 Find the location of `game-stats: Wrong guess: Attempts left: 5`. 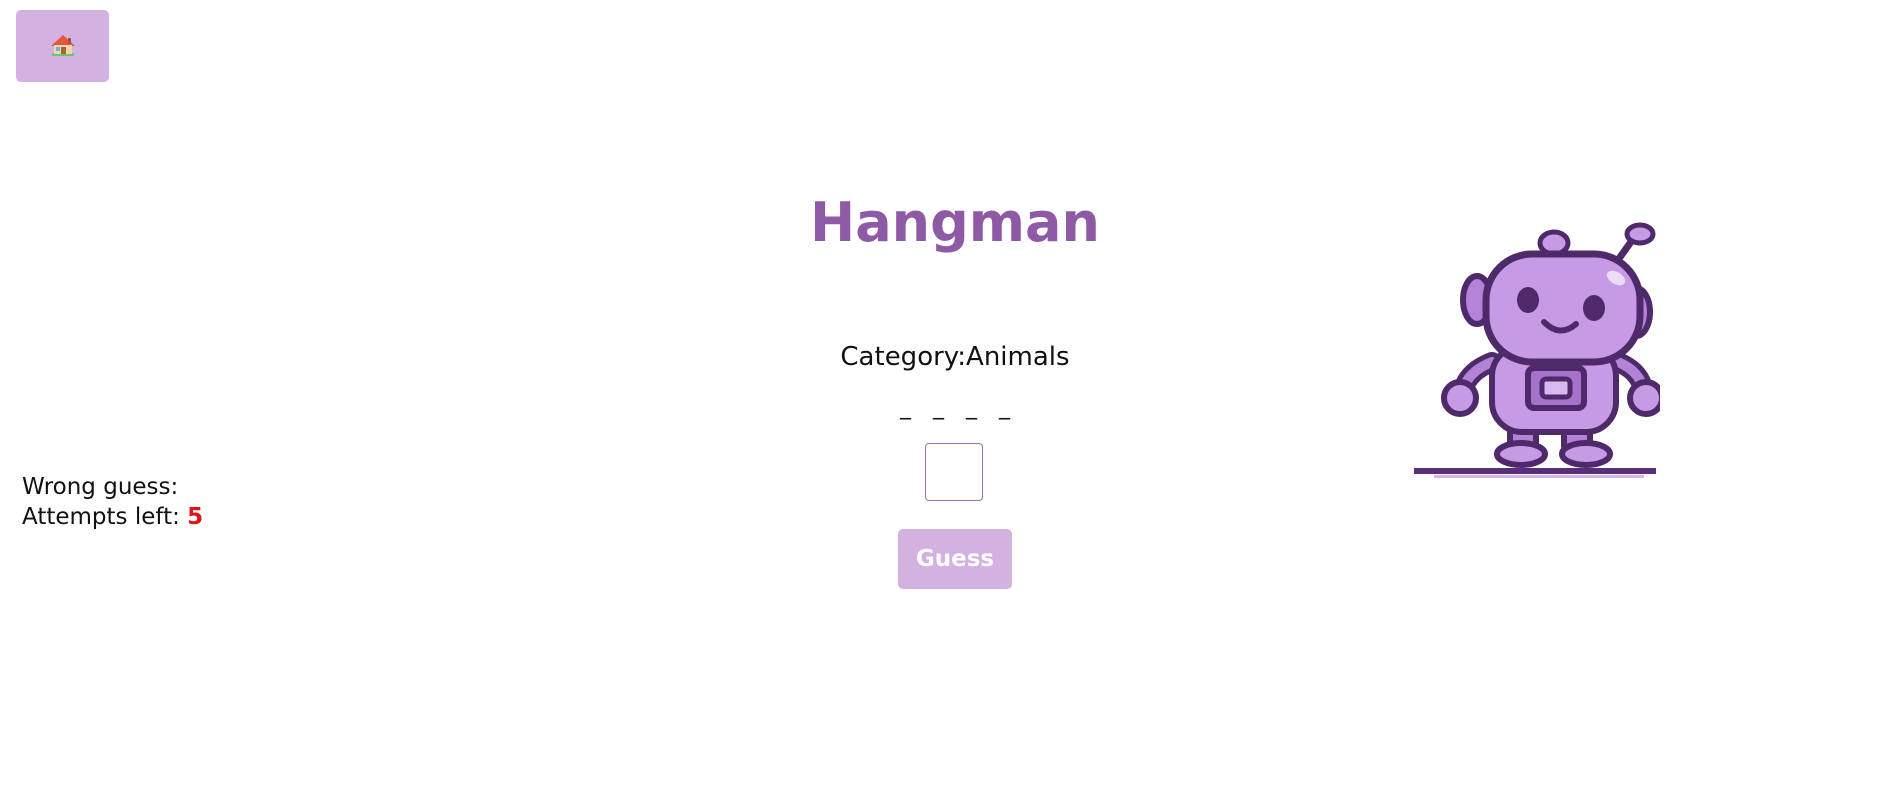

game-stats: Wrong guess: Attempts left: 5 is located at coordinates (112, 502).